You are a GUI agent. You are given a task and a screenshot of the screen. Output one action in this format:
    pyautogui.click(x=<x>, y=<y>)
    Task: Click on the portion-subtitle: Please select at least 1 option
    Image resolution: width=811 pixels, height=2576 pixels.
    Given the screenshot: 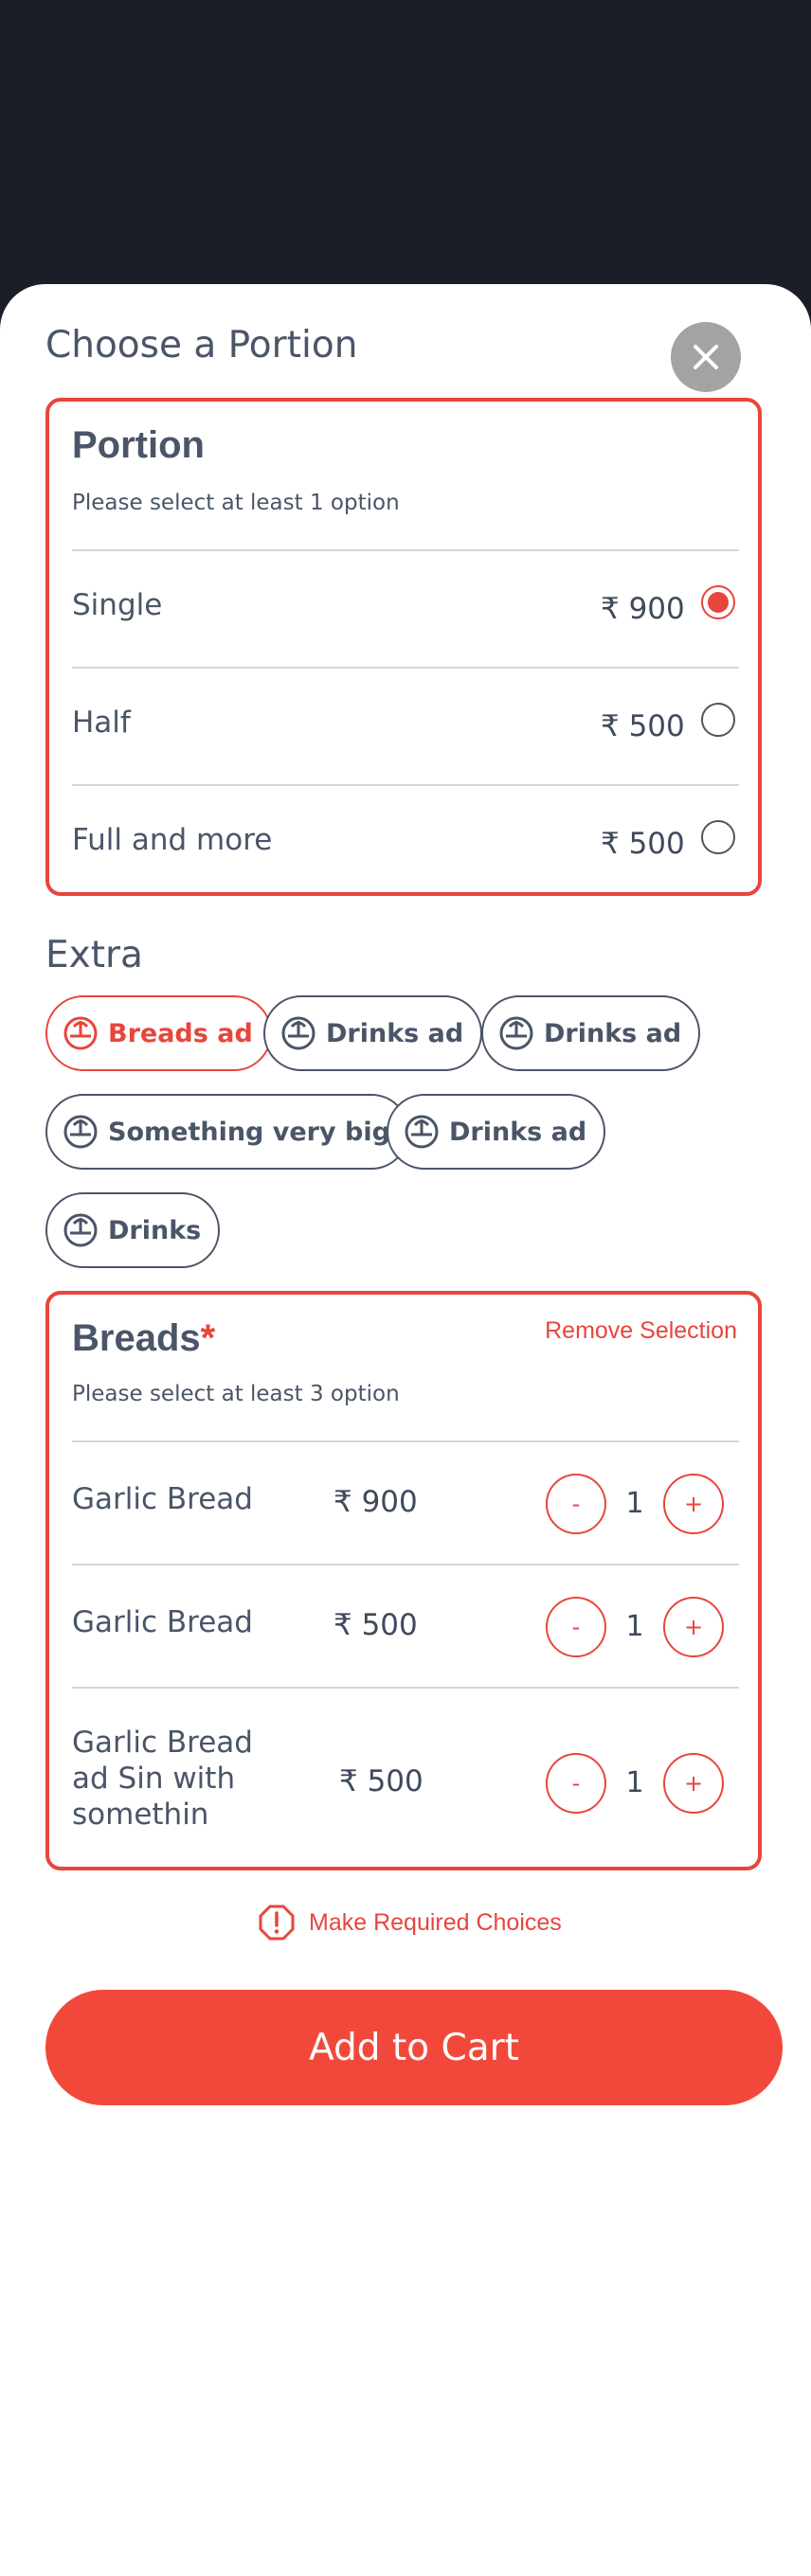 What is the action you would take?
    pyautogui.click(x=236, y=503)
    